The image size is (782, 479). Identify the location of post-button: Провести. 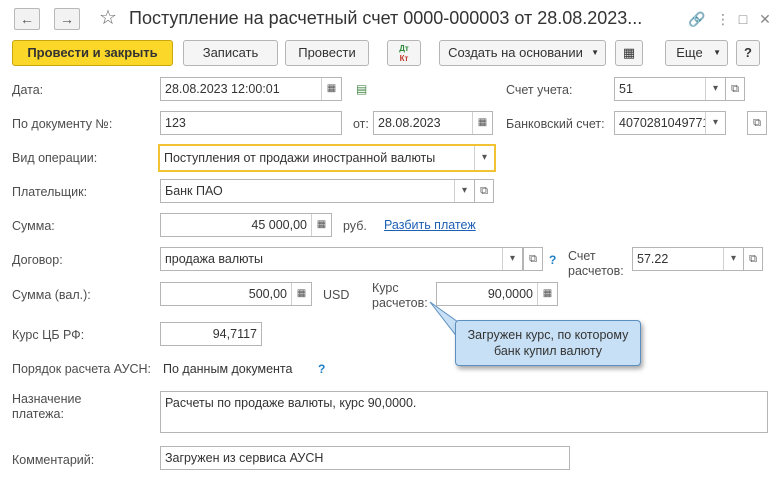
(327, 53).